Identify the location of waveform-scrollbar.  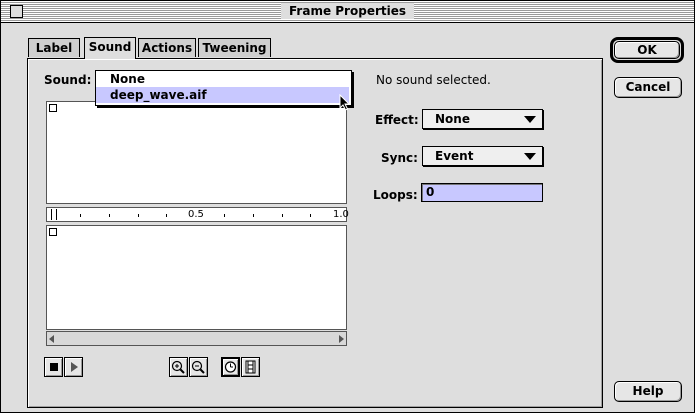
(196, 338).